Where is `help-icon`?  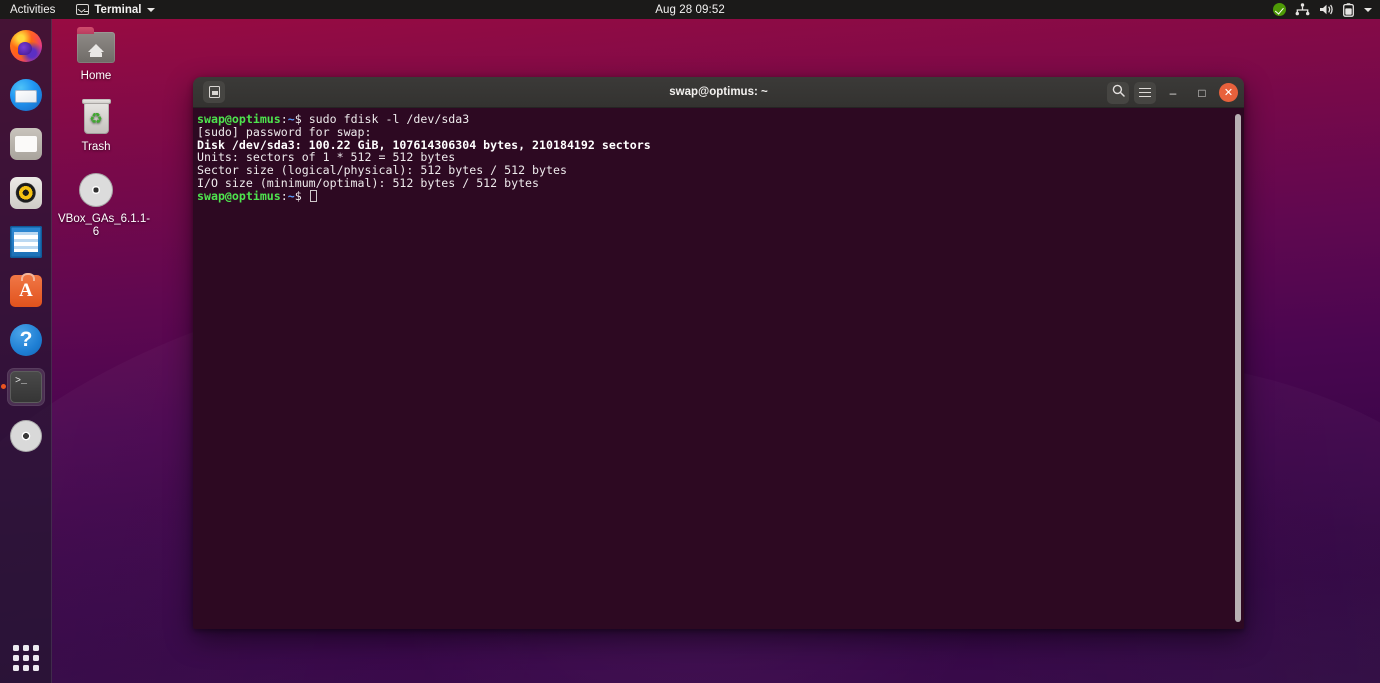 help-icon is located at coordinates (26, 340).